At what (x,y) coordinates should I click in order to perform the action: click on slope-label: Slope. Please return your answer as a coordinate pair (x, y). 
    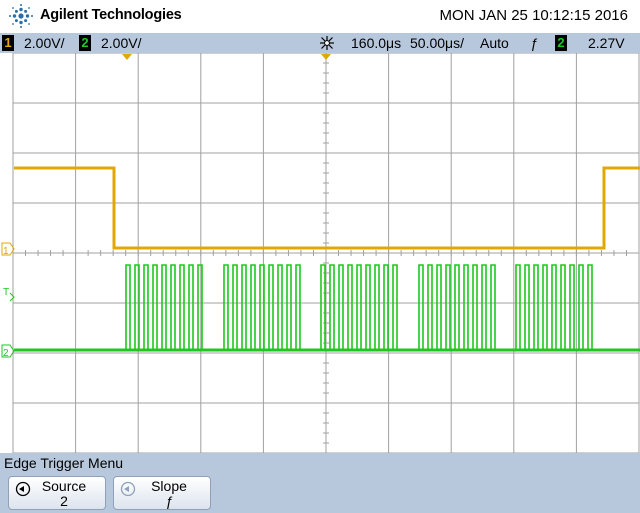
    Looking at the image, I should click on (169, 486).